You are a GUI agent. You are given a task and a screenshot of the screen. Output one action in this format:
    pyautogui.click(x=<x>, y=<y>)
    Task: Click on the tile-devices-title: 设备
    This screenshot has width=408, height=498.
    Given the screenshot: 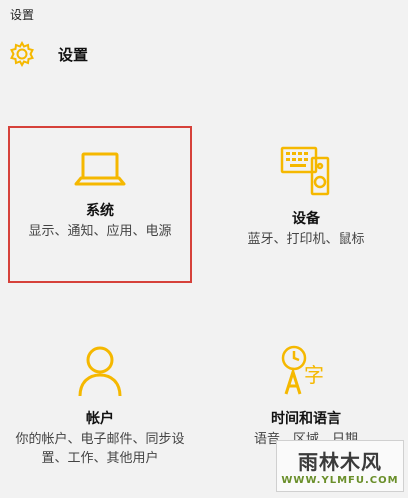 What is the action you would take?
    pyautogui.click(x=306, y=219)
    